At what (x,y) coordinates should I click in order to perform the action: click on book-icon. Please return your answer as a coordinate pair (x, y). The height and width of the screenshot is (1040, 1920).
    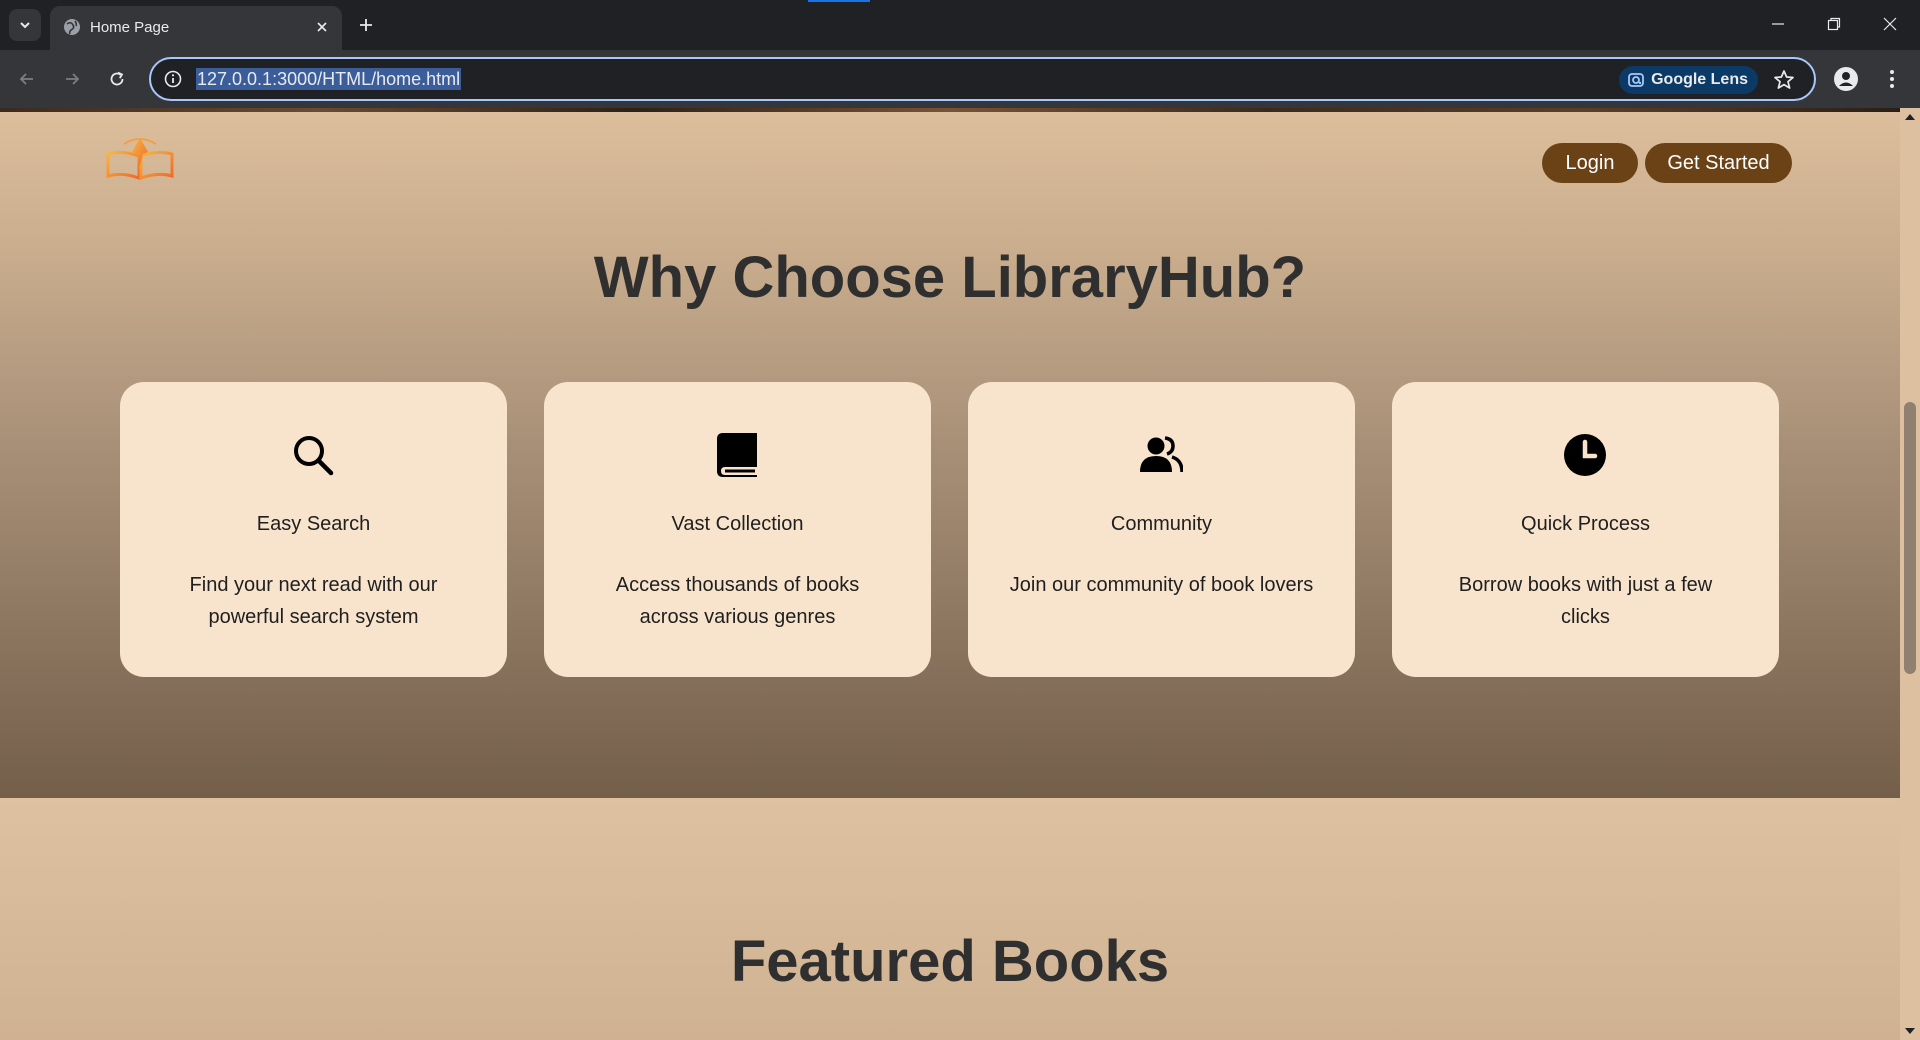
    Looking at the image, I should click on (737, 455).